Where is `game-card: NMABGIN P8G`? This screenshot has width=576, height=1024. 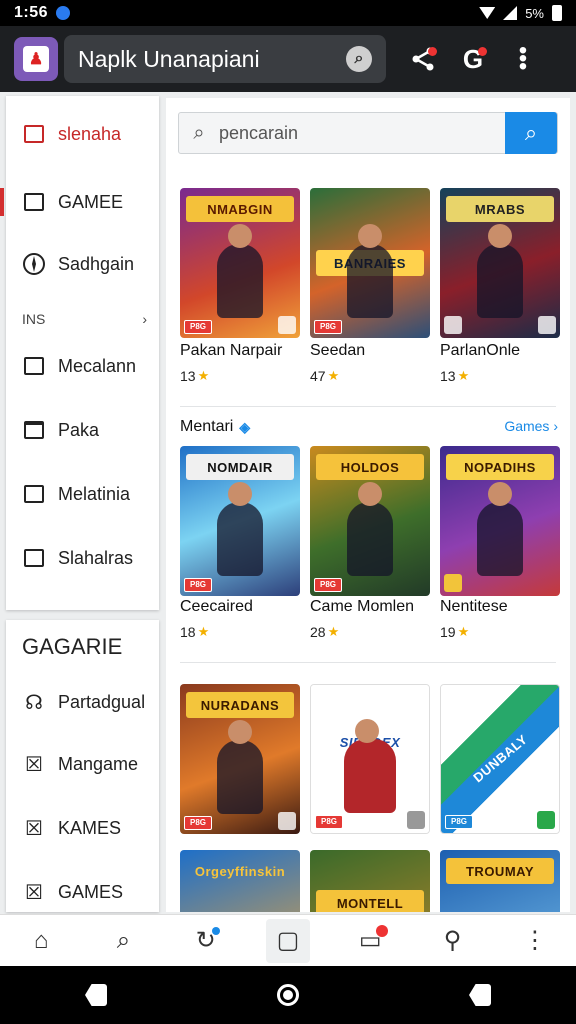 game-card: NMABGIN P8G is located at coordinates (240, 263).